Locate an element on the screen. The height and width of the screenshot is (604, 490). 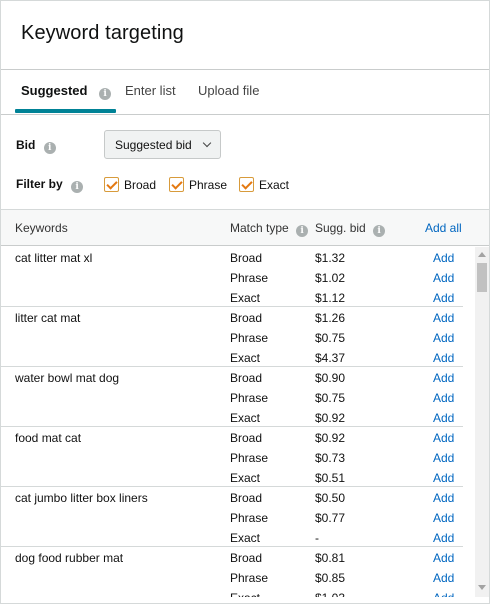
filter-by-label: Filter by i is located at coordinates (50, 185).